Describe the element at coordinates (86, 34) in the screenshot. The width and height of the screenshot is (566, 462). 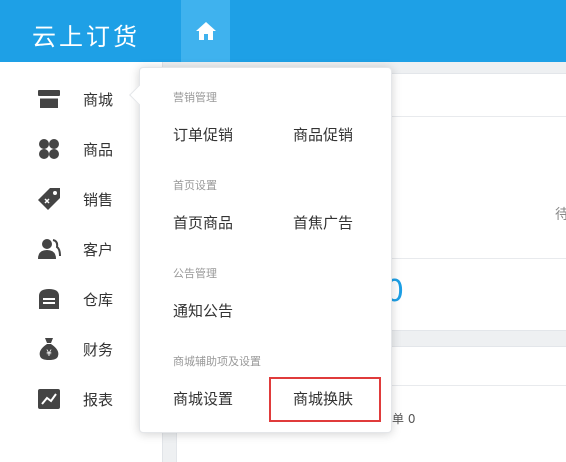
I see `app-logo: 云上订货` at that location.